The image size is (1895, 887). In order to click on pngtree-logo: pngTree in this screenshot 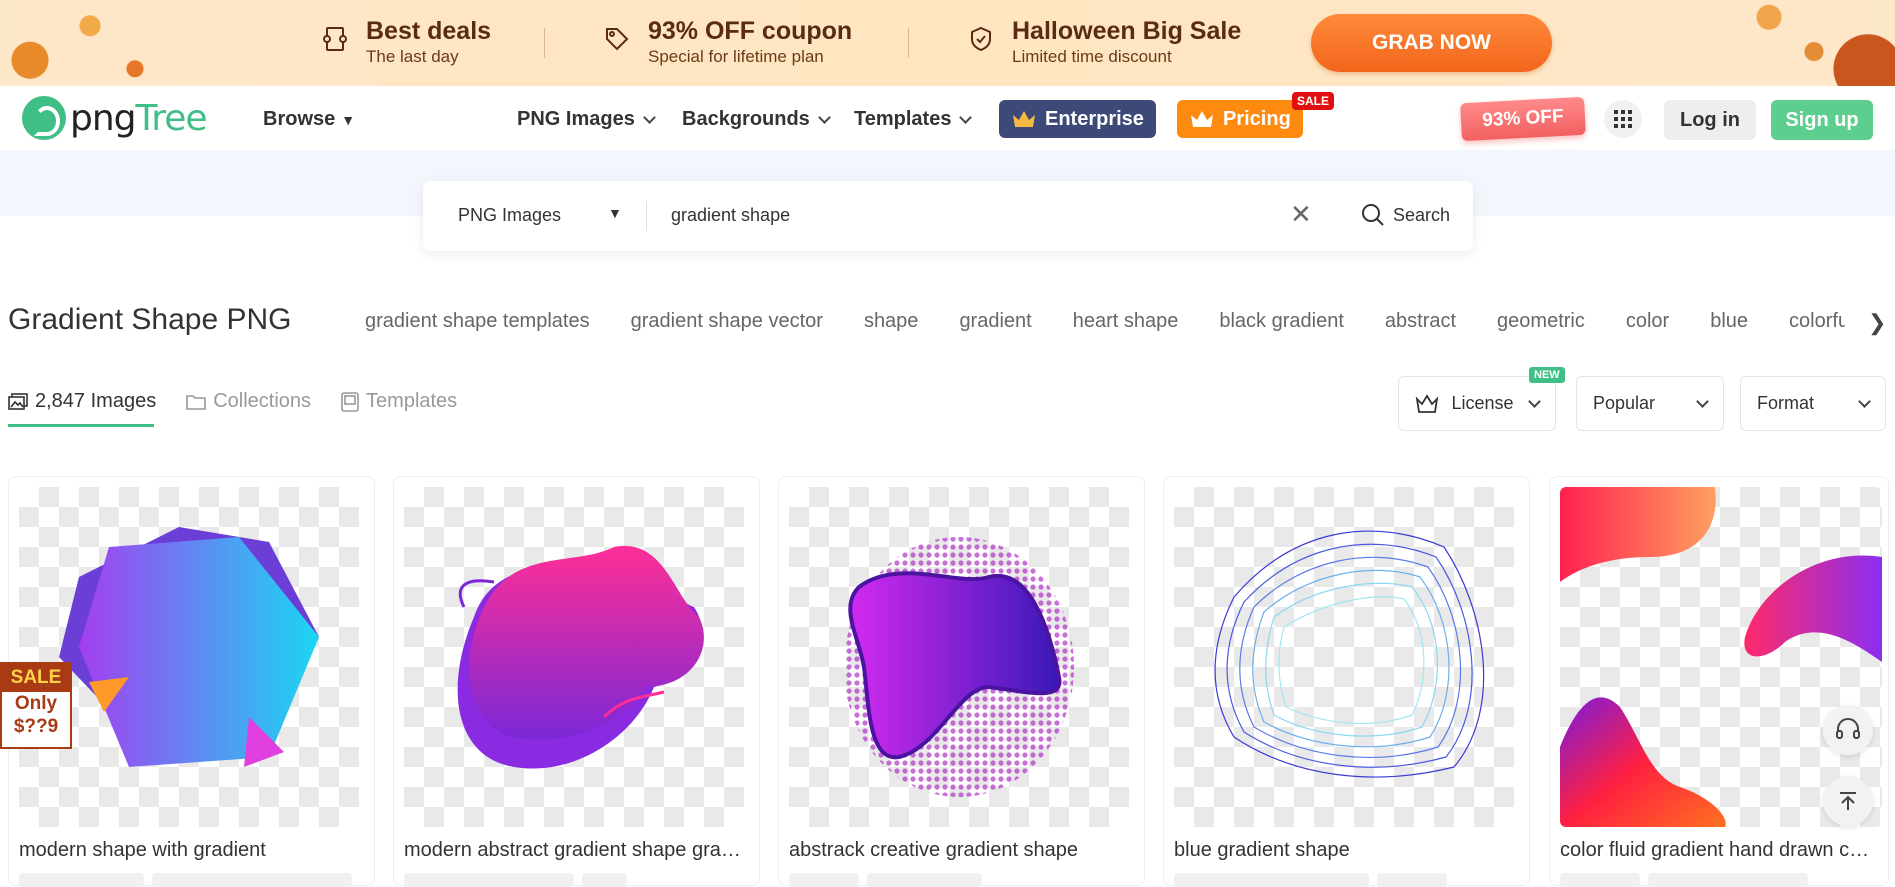, I will do `click(115, 118)`.